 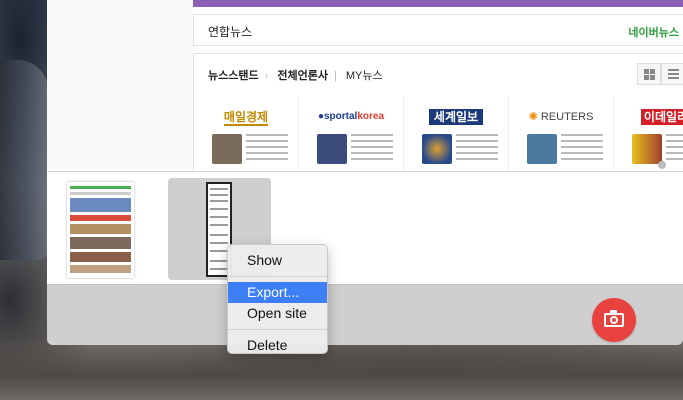 I want to click on press-item: 이데일리, so click(x=648, y=133).